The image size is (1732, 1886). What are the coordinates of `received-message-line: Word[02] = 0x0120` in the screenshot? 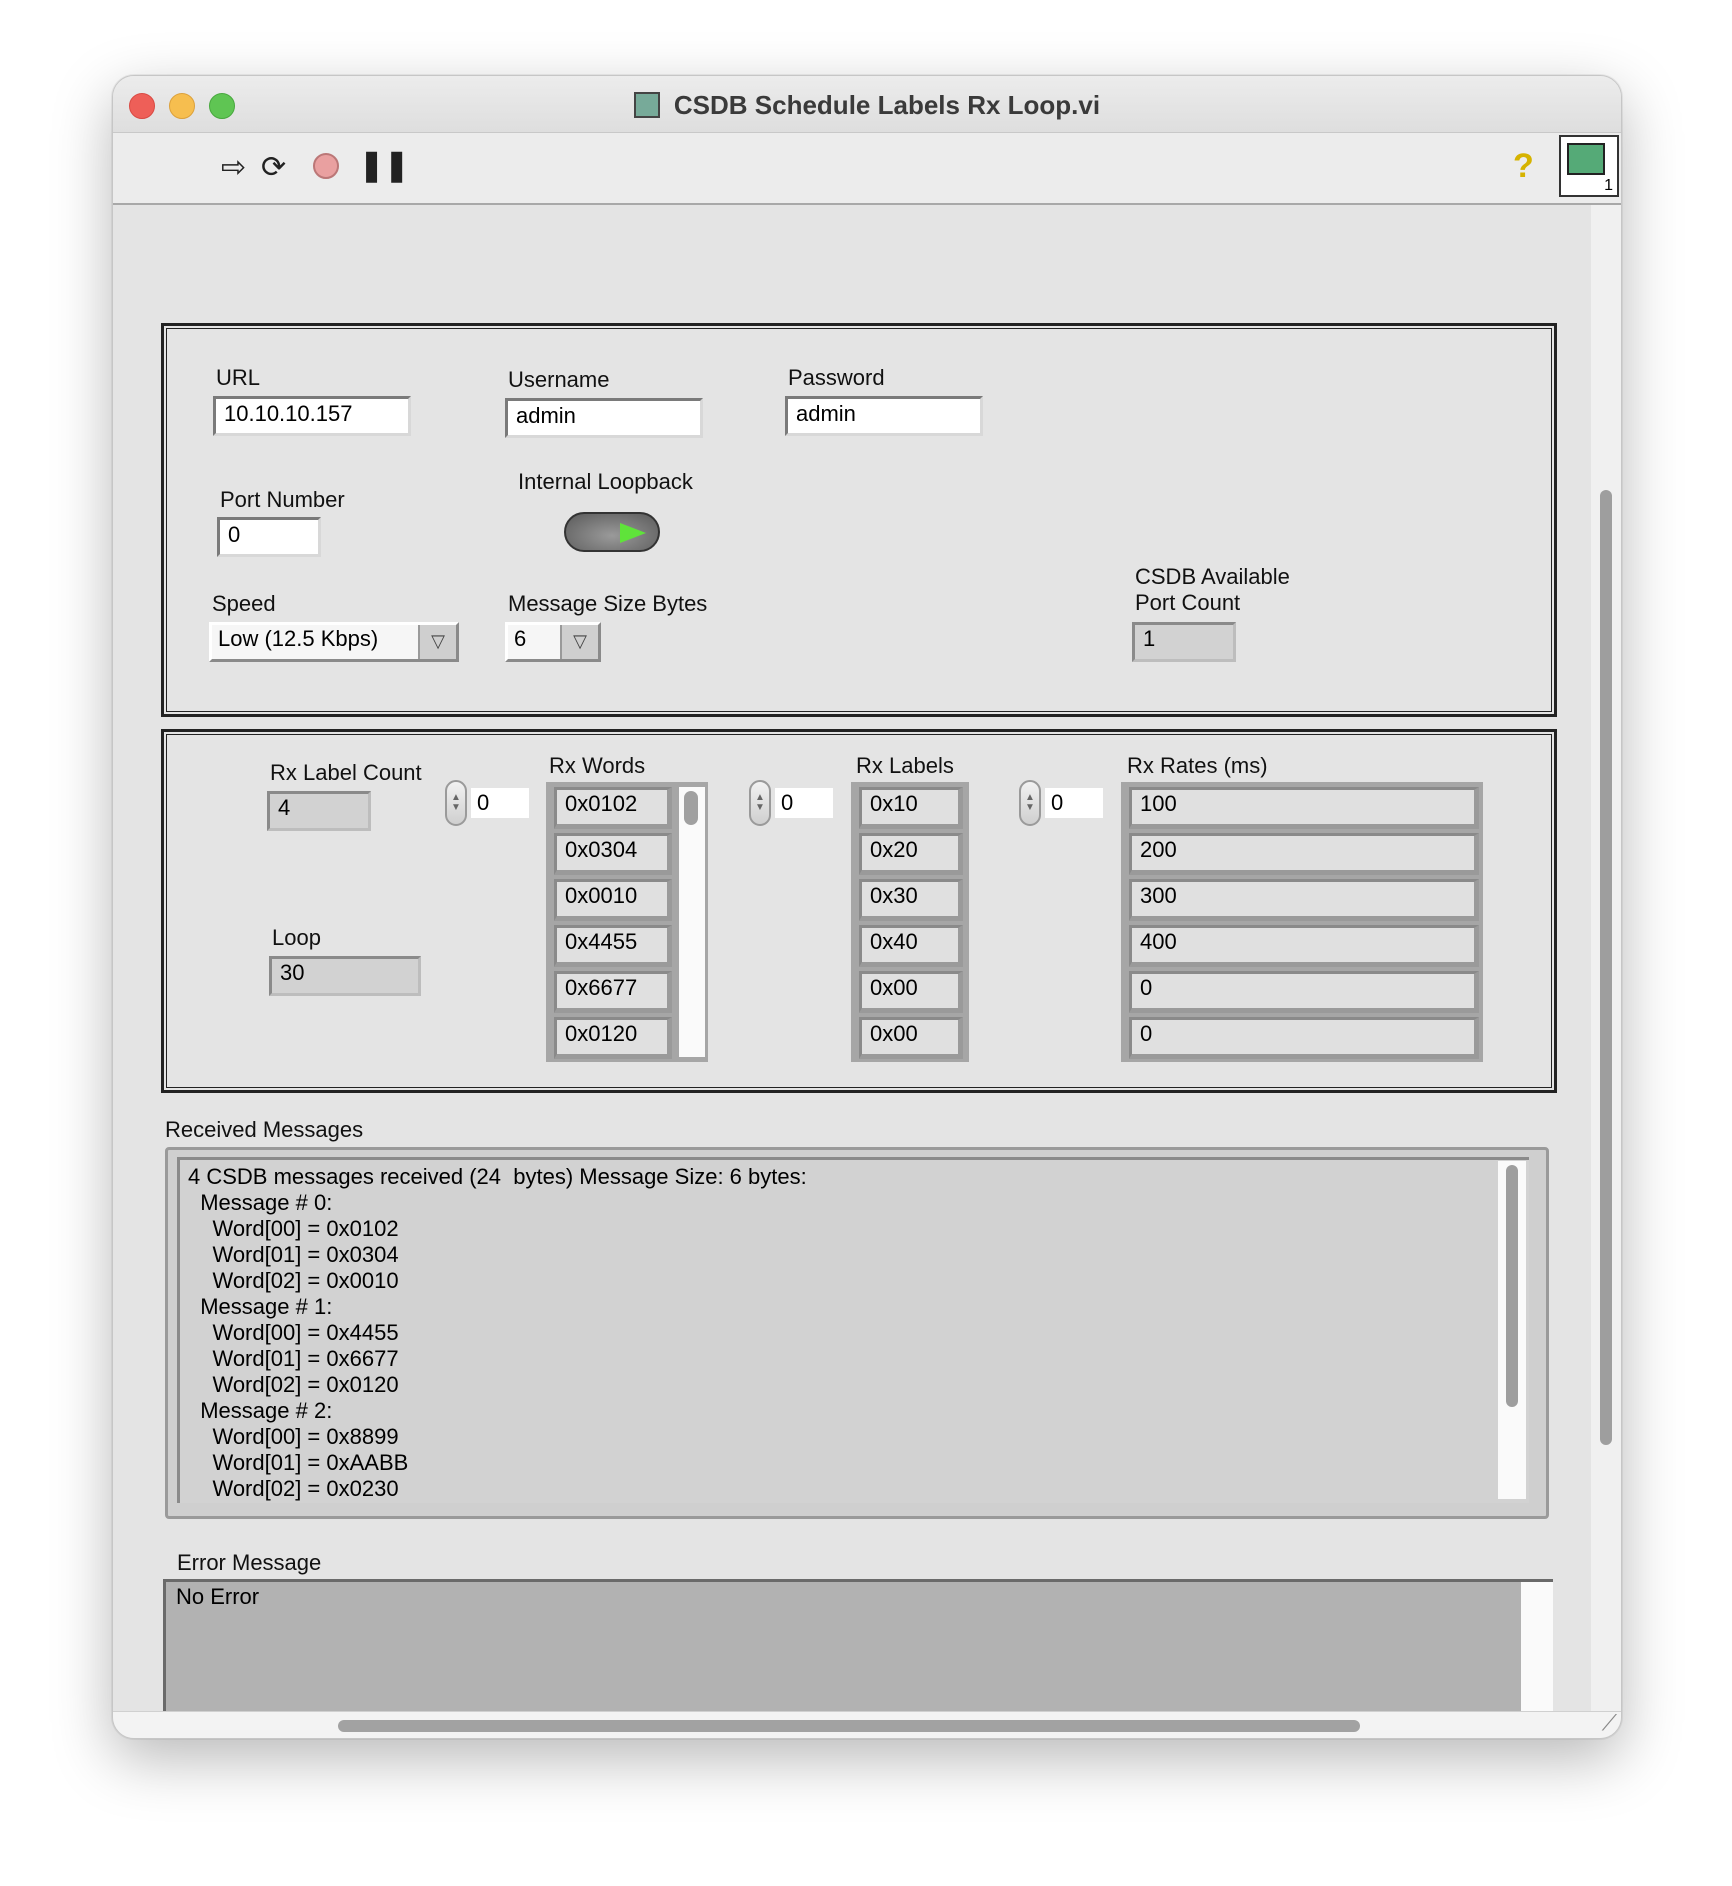 It's located at (293, 1384).